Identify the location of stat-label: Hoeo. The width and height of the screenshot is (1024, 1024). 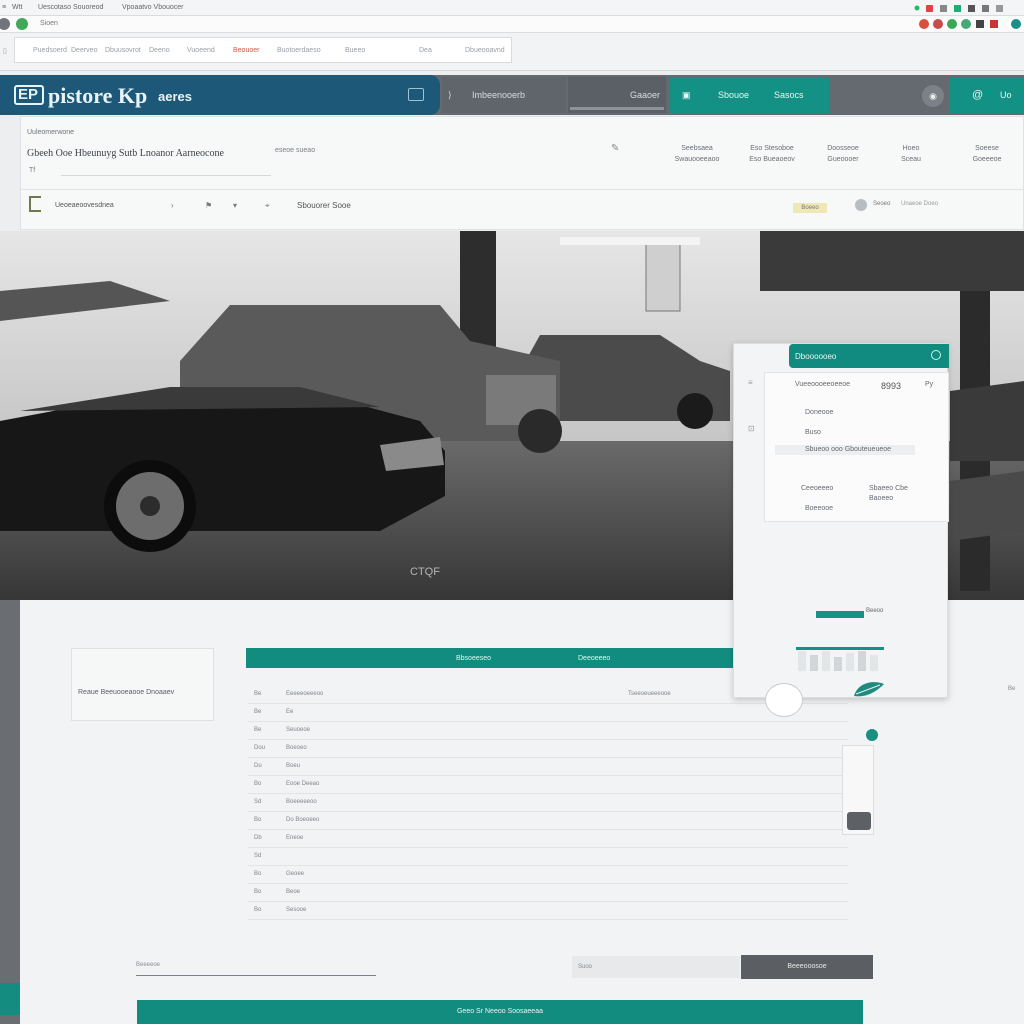
(911, 148).